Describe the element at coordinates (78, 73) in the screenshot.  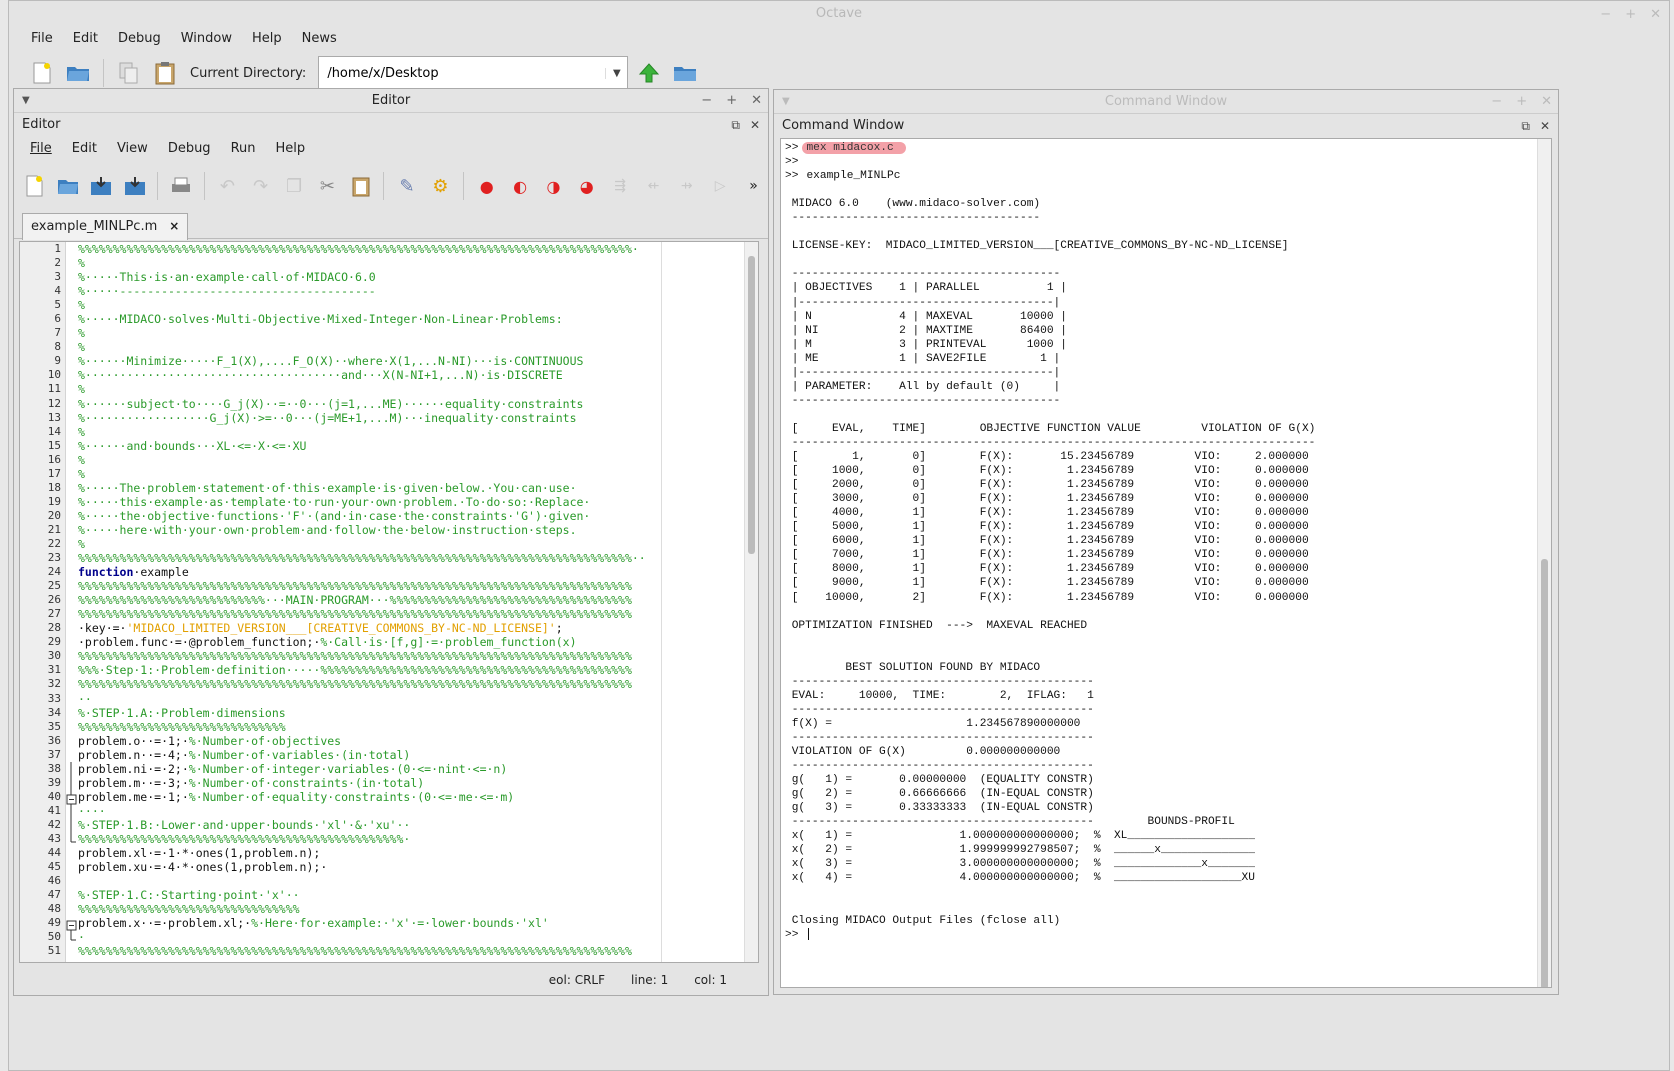
I see `open-folder-icon` at that location.